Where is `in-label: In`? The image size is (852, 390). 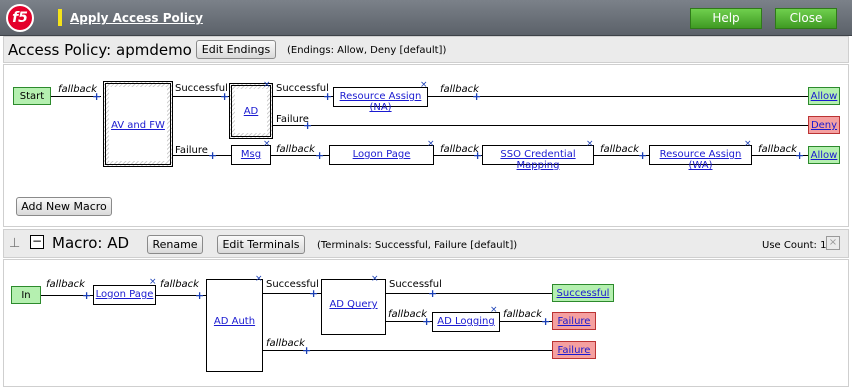
in-label: In is located at coordinates (26, 295).